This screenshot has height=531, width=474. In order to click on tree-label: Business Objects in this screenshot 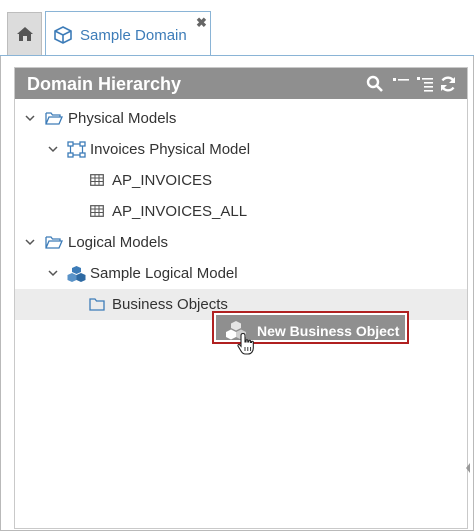, I will do `click(170, 304)`.